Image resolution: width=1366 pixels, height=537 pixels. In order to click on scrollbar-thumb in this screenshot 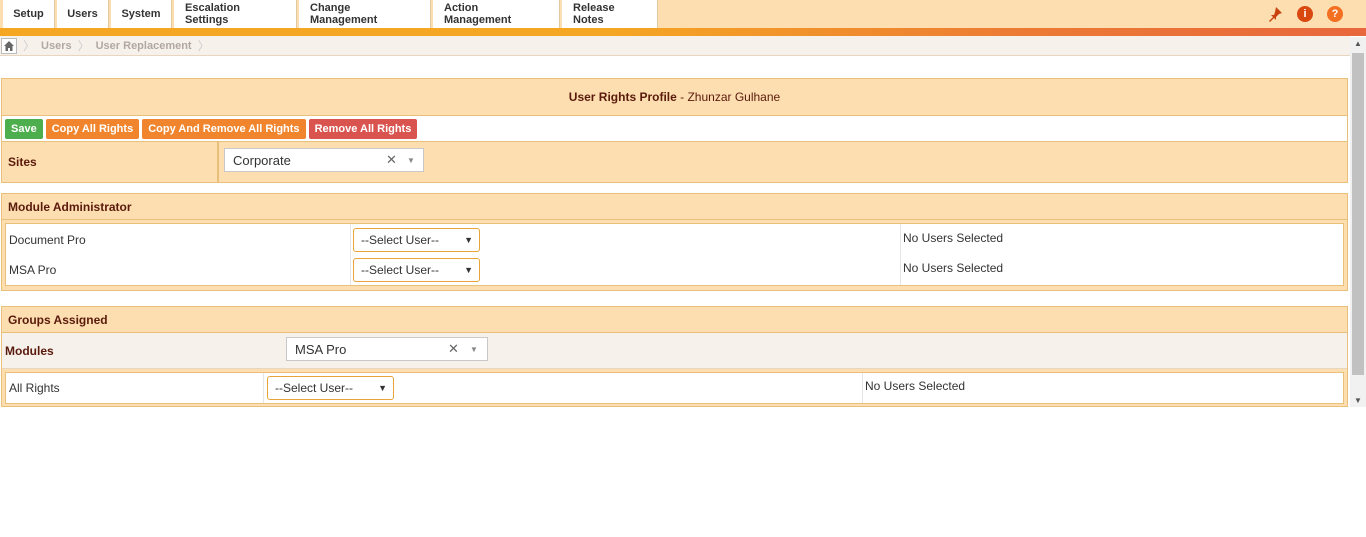, I will do `click(1358, 214)`.